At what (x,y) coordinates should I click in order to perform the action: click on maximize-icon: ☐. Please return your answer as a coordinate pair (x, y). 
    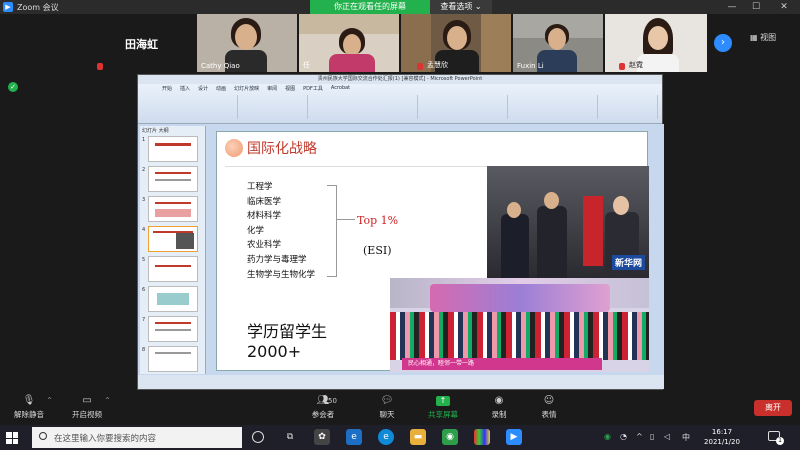
    Looking at the image, I should click on (756, 7).